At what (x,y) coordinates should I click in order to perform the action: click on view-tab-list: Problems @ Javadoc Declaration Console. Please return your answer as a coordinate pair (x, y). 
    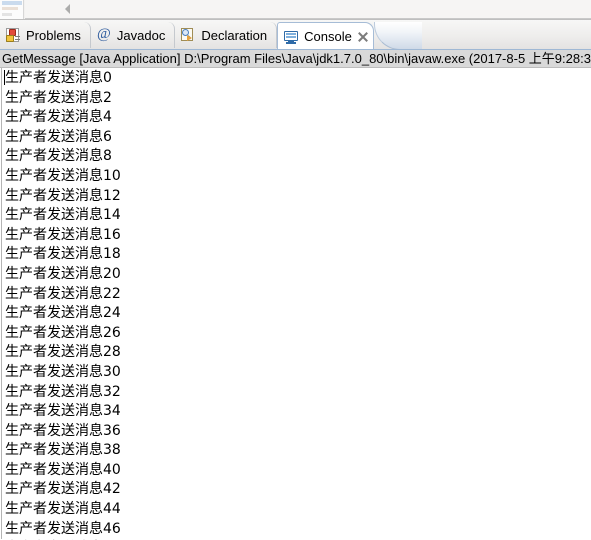
    Looking at the image, I should click on (187, 35).